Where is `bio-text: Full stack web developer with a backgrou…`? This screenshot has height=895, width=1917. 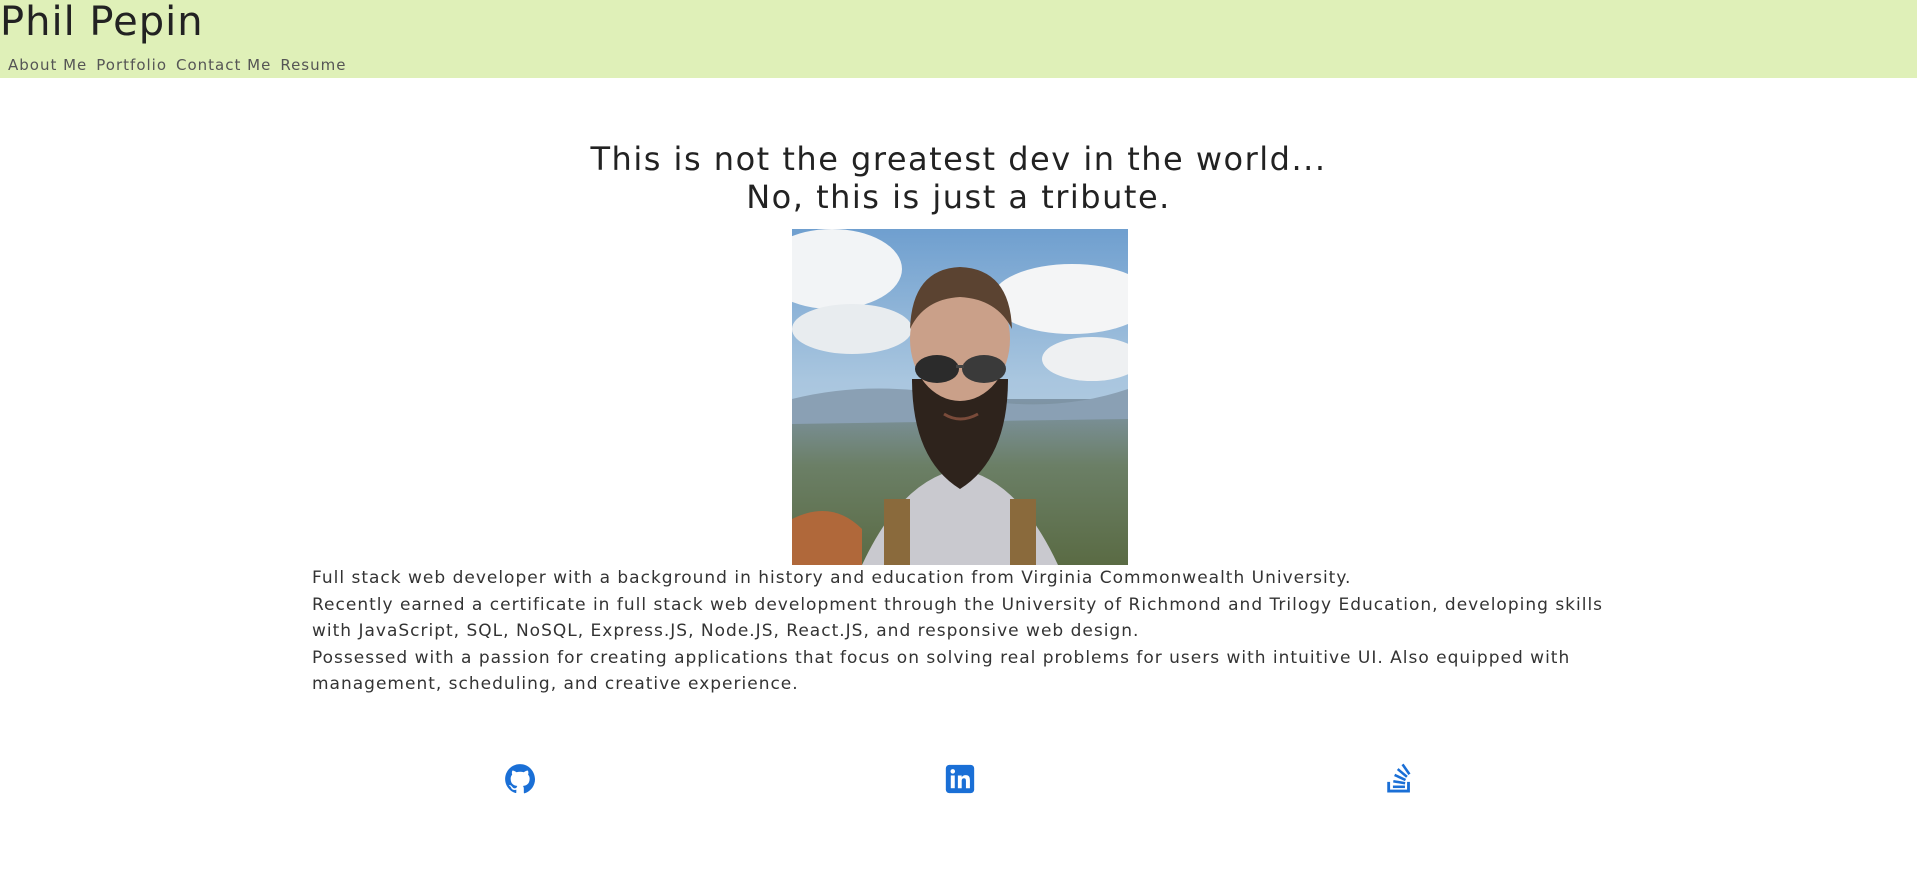 bio-text: Full stack web developer with a backgrou… is located at coordinates (962, 631).